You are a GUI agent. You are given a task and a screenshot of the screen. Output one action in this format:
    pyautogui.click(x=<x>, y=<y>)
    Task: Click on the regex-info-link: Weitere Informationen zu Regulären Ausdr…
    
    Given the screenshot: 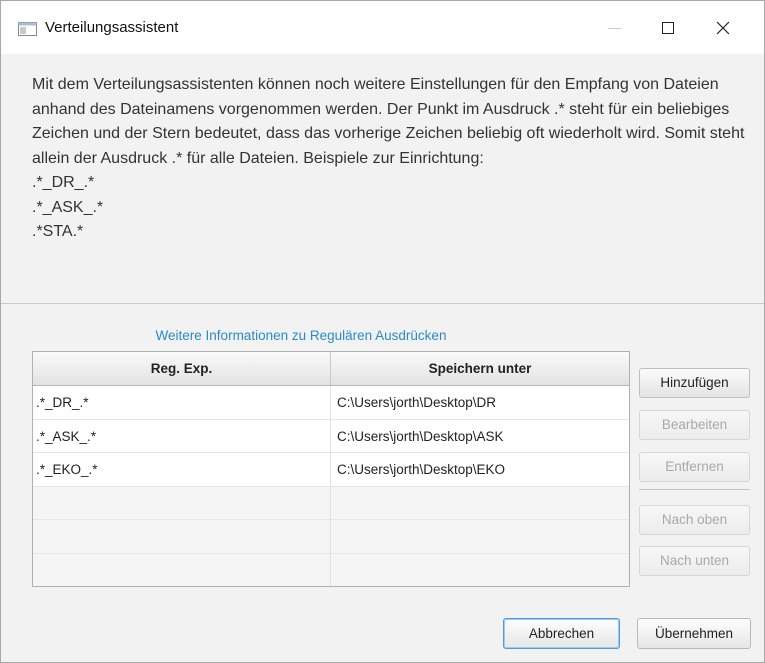 What is the action you would take?
    pyautogui.click(x=301, y=335)
    